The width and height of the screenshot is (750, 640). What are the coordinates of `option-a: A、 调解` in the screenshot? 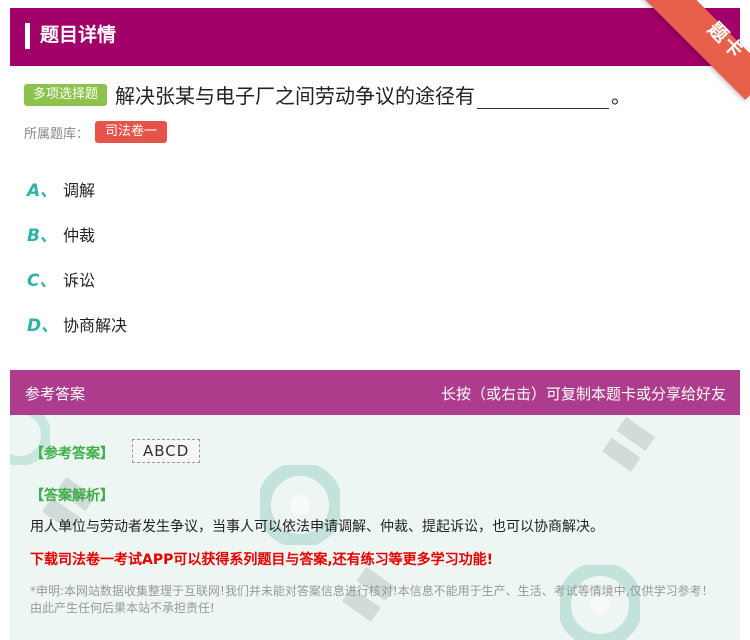 It's located at (61, 189).